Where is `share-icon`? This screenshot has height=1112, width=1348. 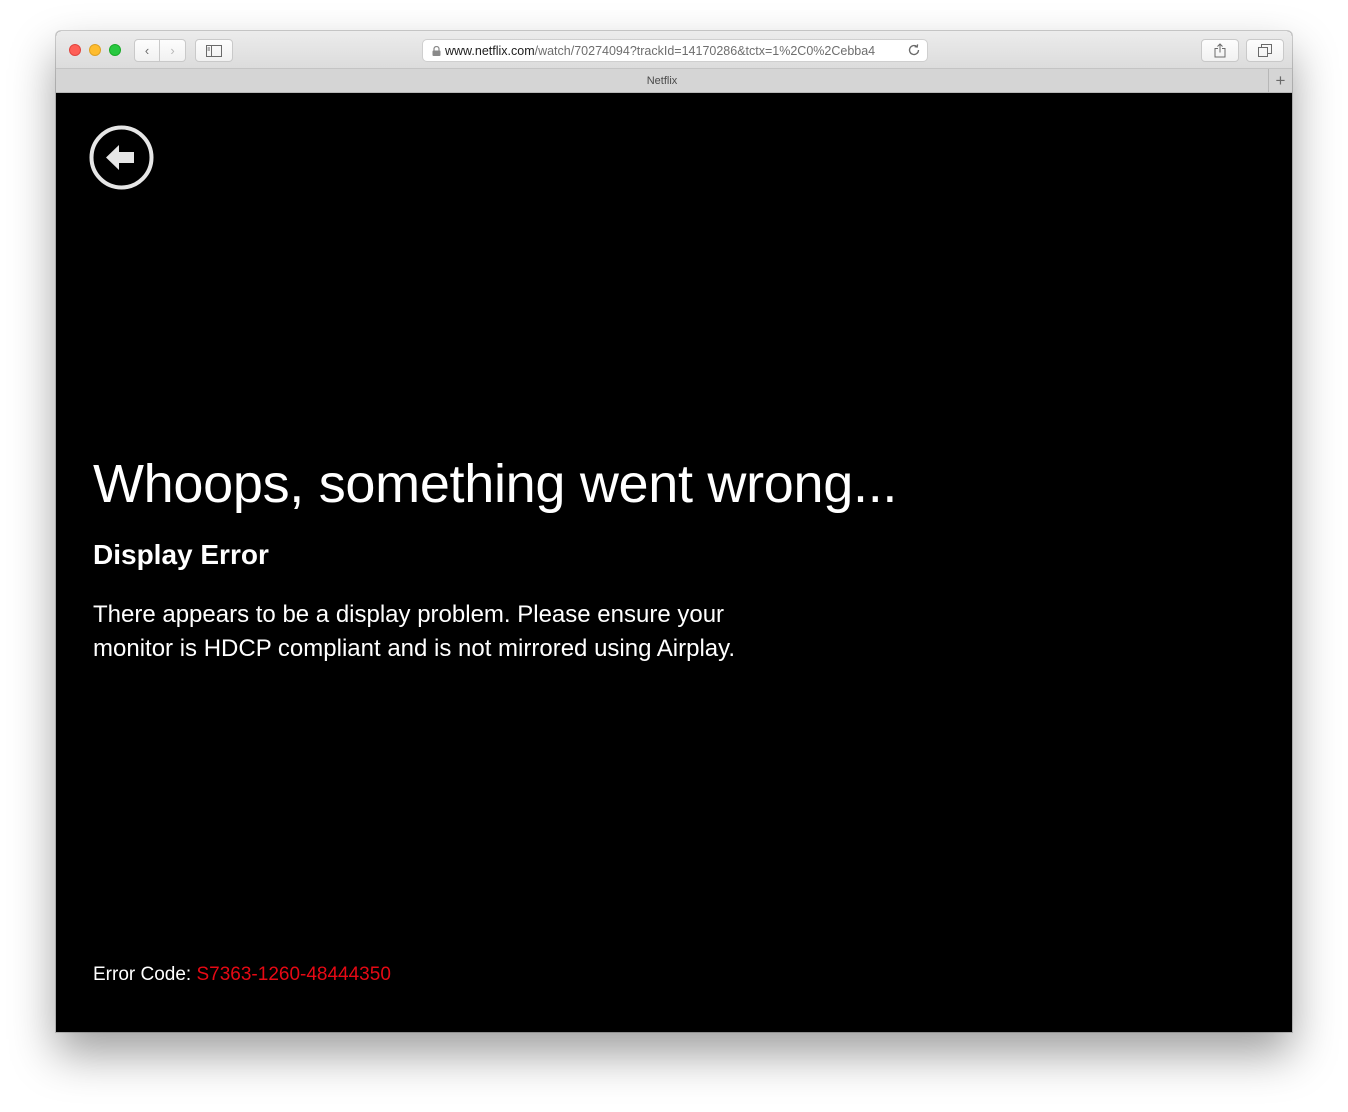 share-icon is located at coordinates (1220, 50).